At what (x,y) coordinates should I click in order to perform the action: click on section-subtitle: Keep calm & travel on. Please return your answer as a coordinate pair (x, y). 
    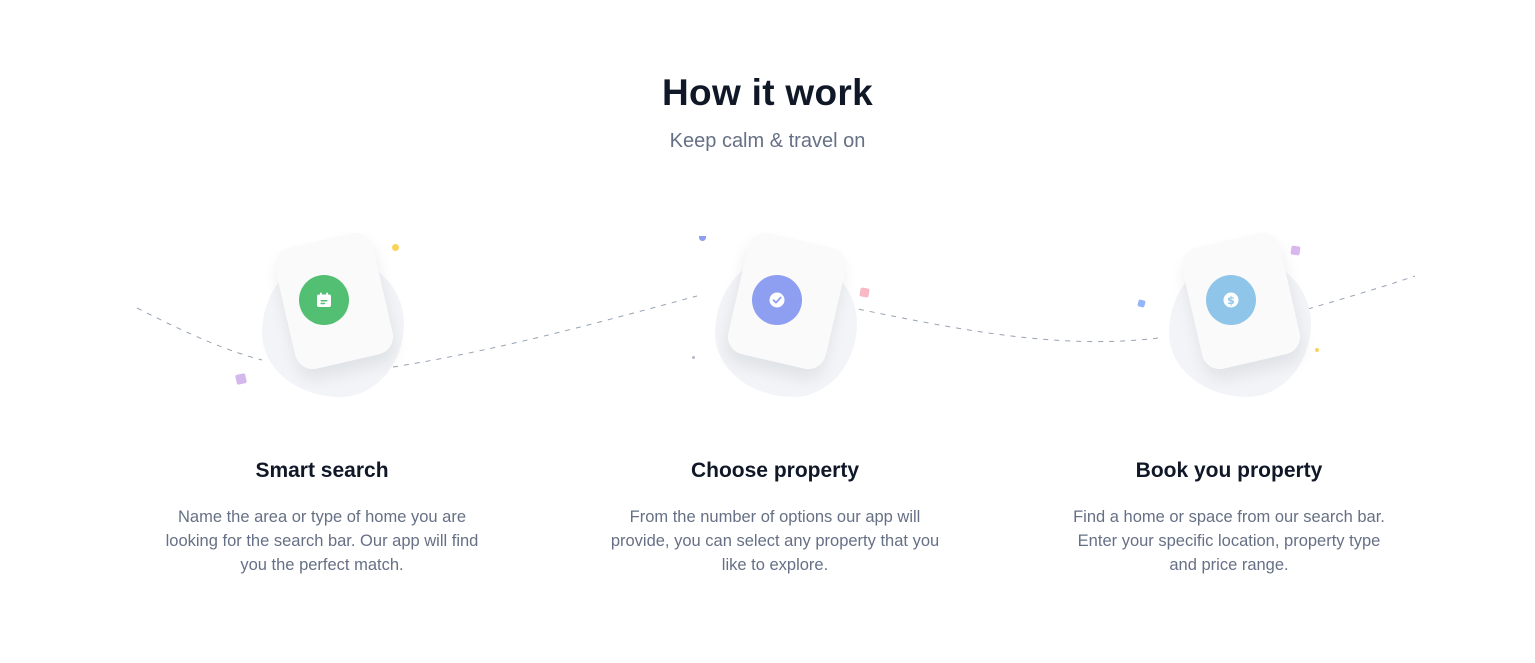
    Looking at the image, I should click on (767, 141).